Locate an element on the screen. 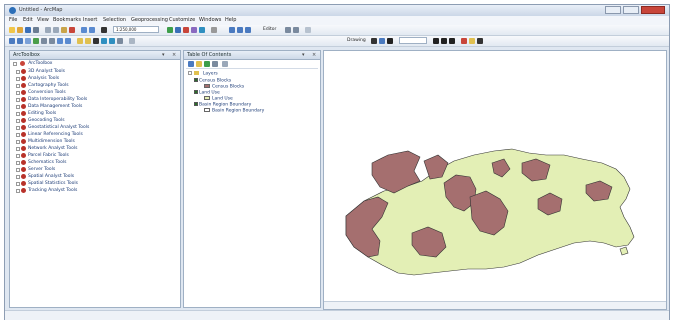 This screenshot has height=324, width=674. sketch-tool-icon is located at coordinates (296, 30).